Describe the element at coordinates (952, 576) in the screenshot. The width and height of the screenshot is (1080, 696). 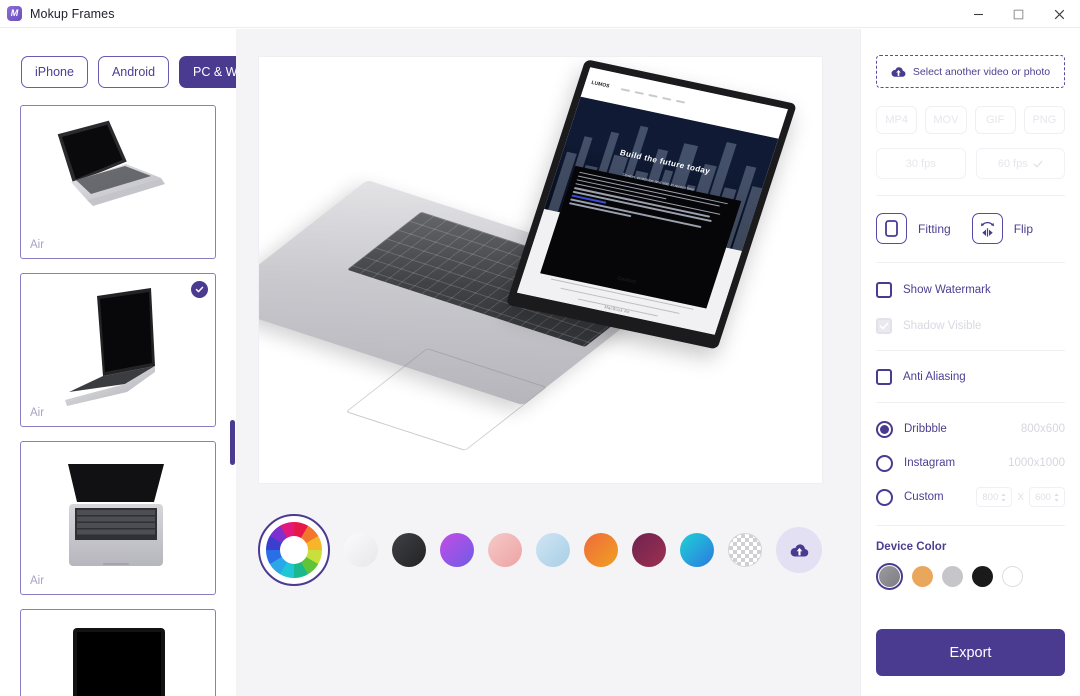
I see `device-color-silver` at that location.